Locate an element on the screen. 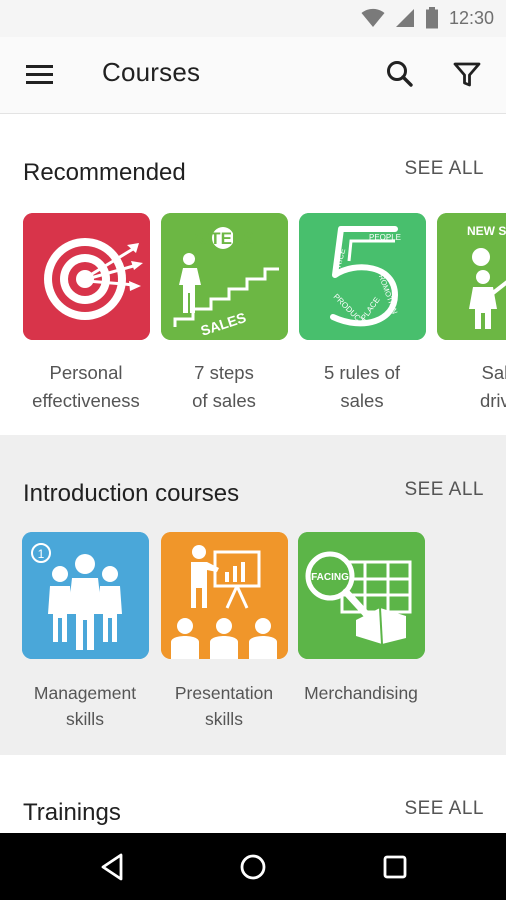  course-tile-presentation-skills is located at coordinates (224, 595).